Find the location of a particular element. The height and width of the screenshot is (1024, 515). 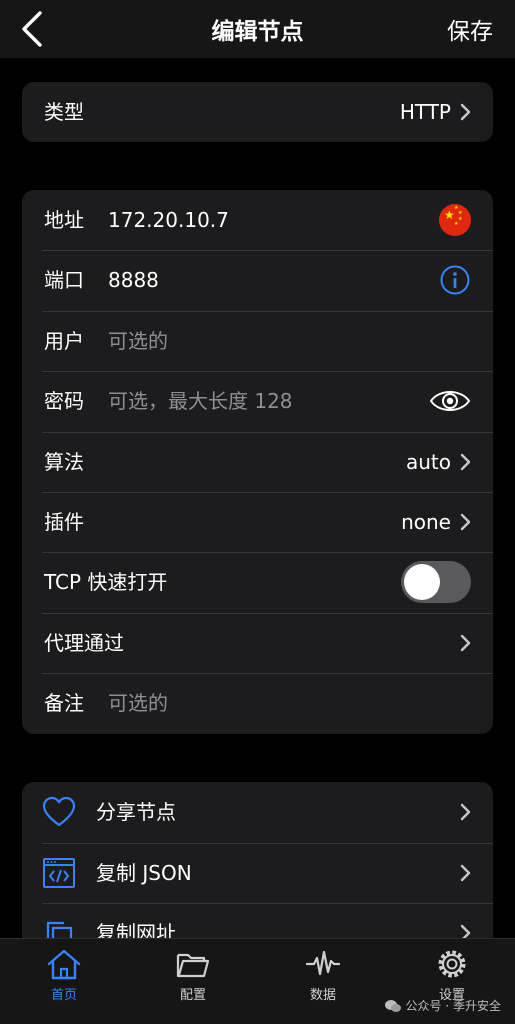

waveform-icon is located at coordinates (323, 963).